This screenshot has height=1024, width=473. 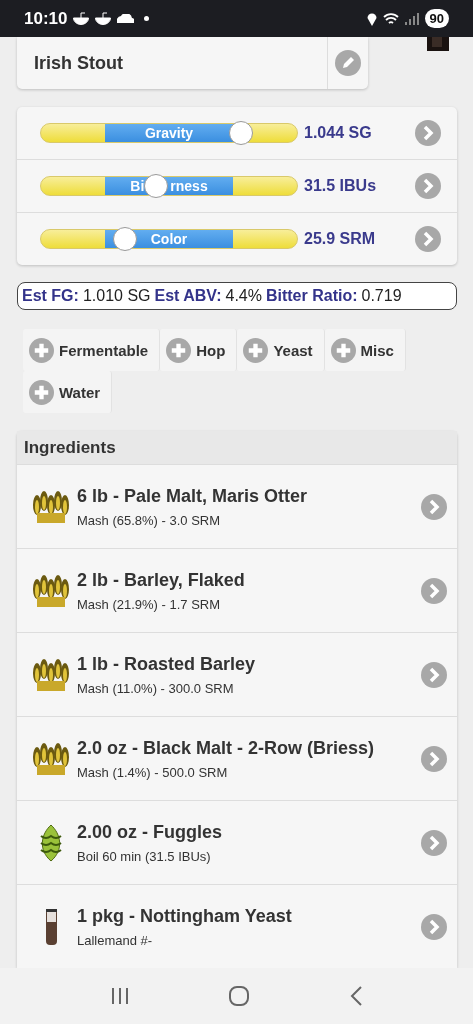 I want to click on ingredient-name: 2.0 oz - Black Malt - 2-Row (Briess), so click(x=226, y=748).